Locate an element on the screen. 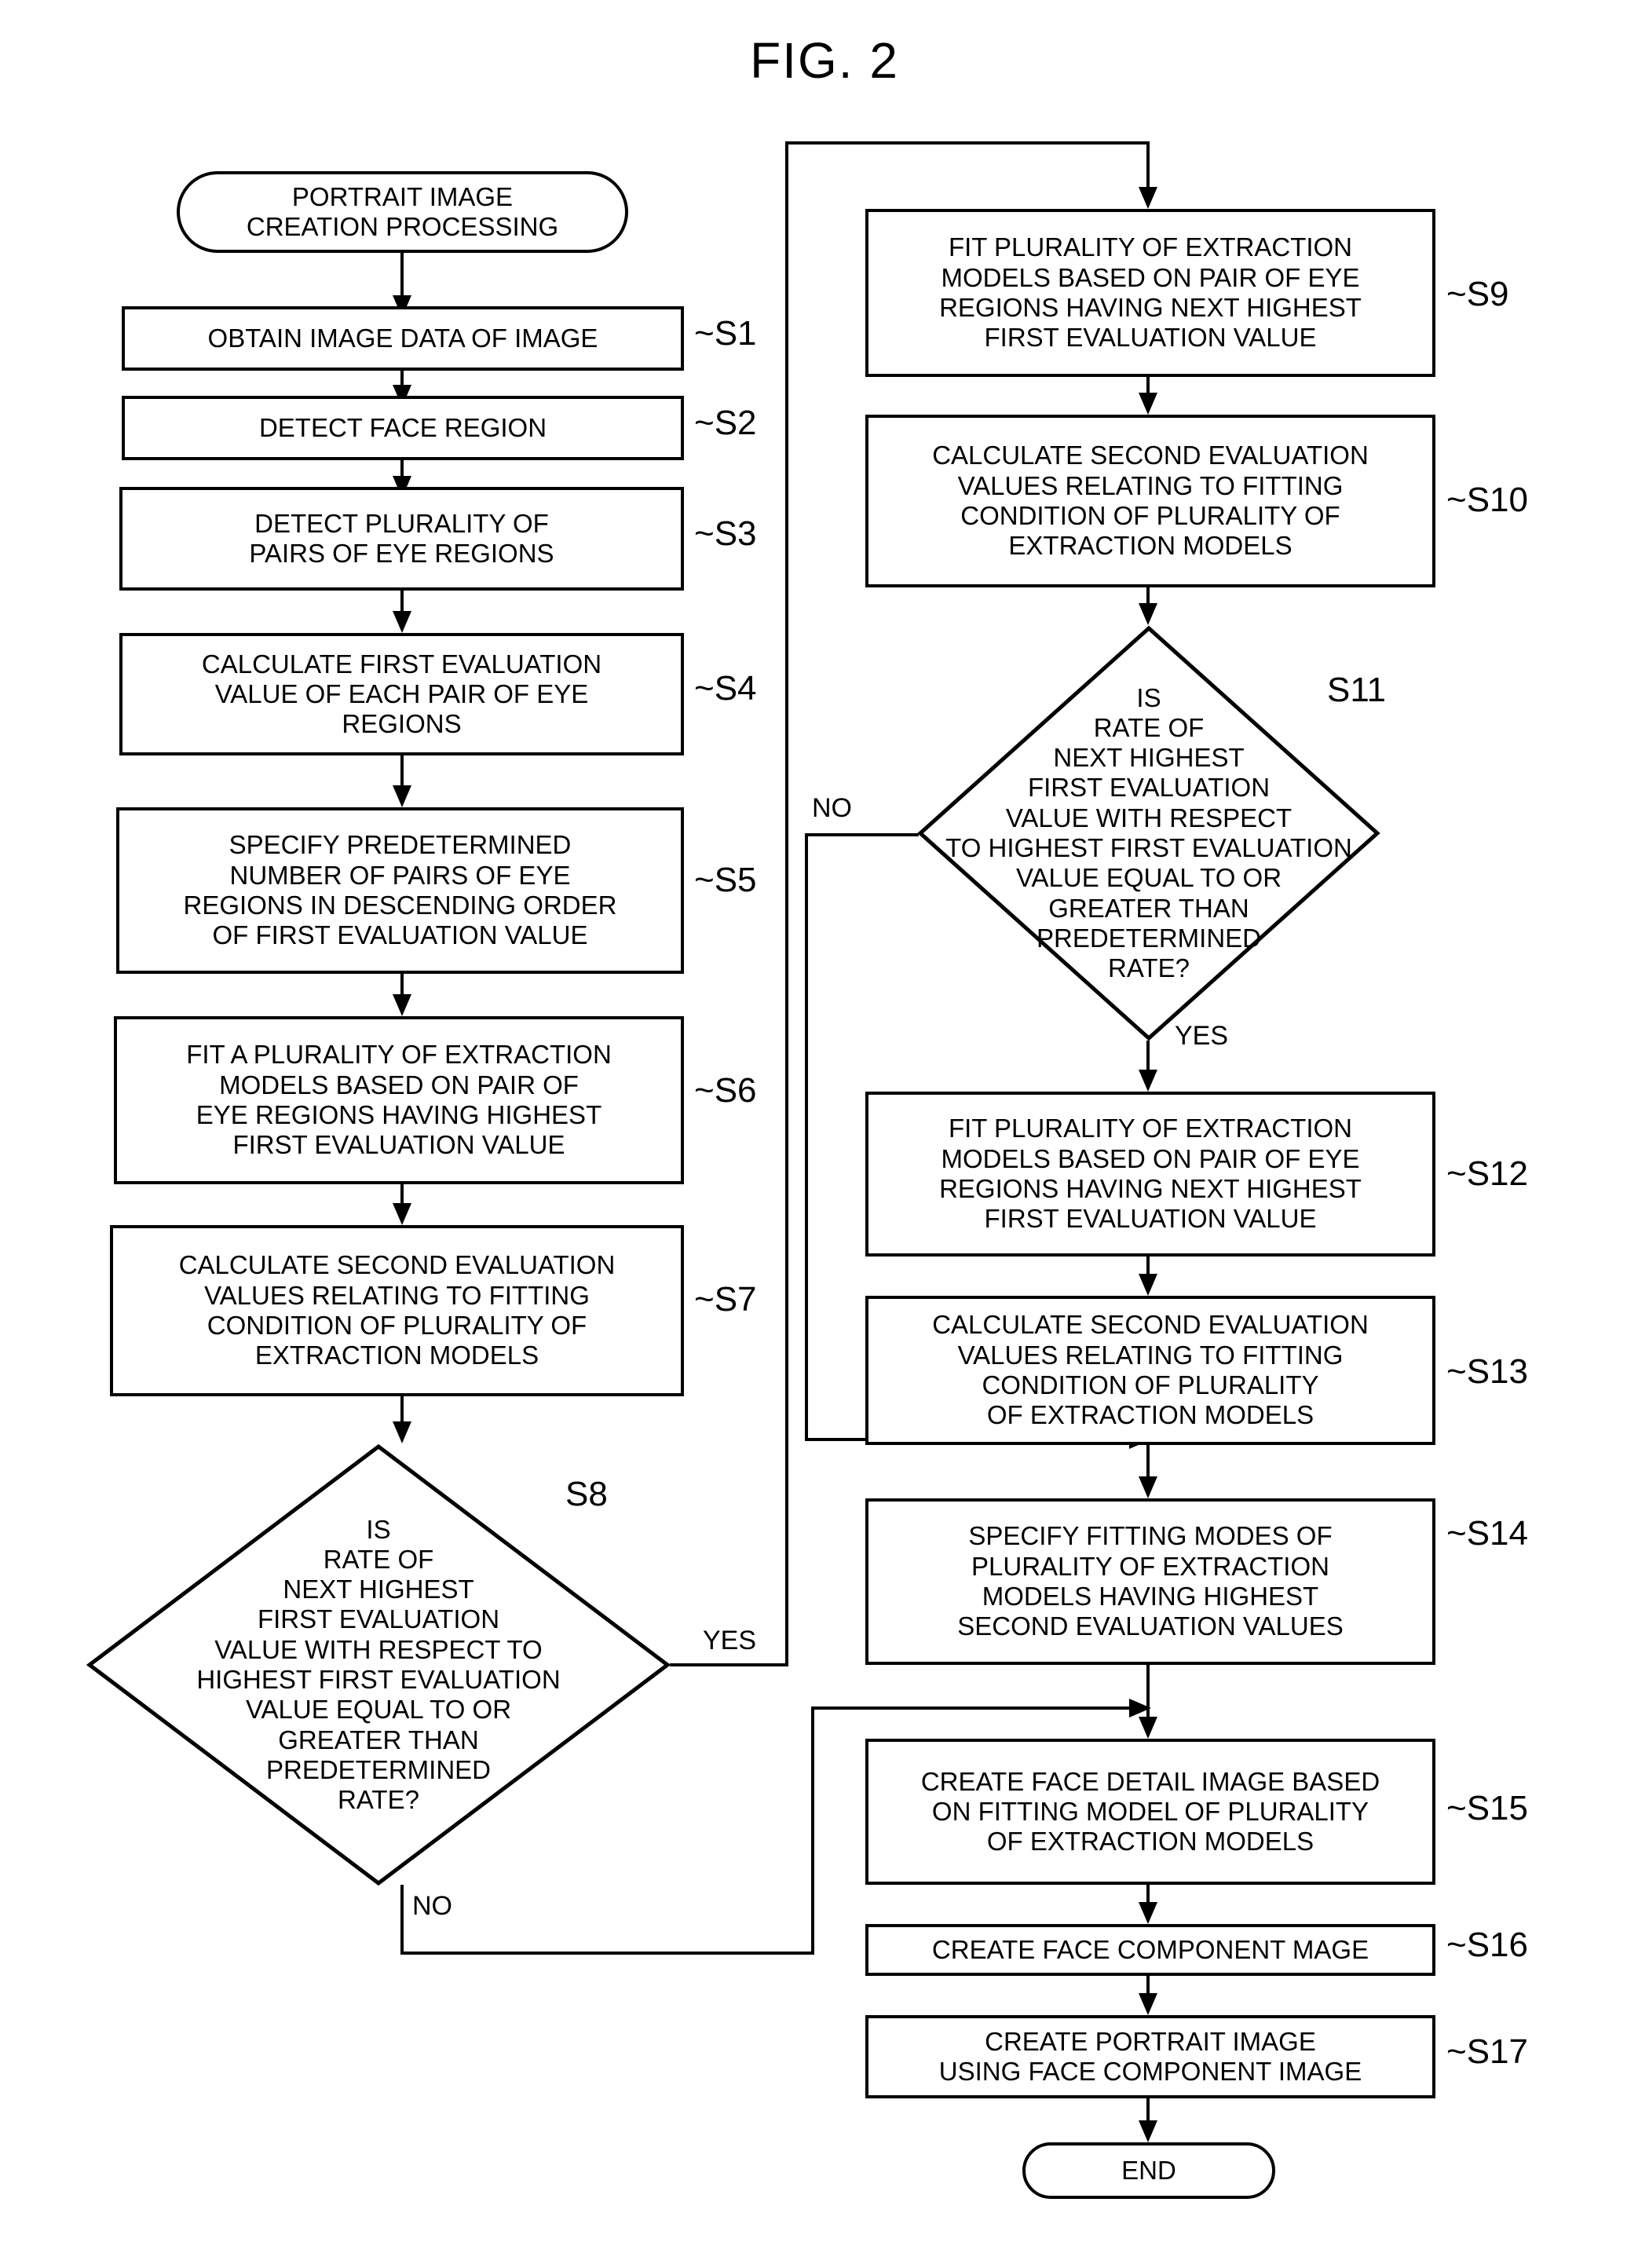 The width and height of the screenshot is (1649, 2268). step-ref-s4: ~S4 is located at coordinates (725, 689).